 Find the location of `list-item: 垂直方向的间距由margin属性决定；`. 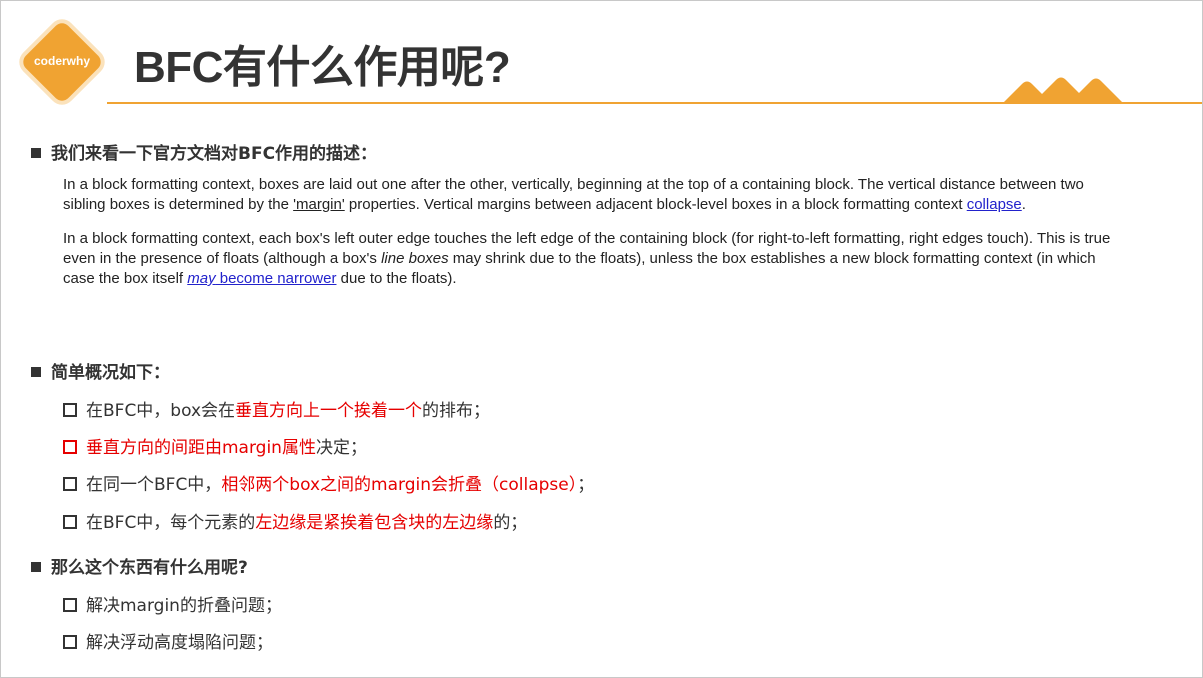

list-item: 垂直方向的间距由margin属性决定； is located at coordinates (215, 445).